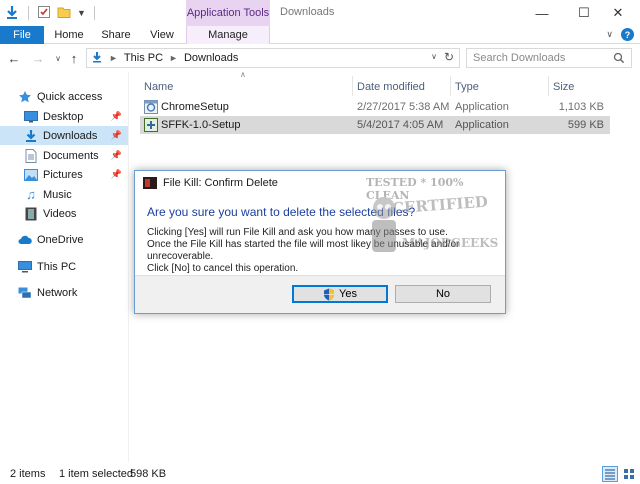 The width and height of the screenshot is (640, 484). What do you see at coordinates (195, 107) in the screenshot?
I see `file-name: ChromeSetup` at bounding box center [195, 107].